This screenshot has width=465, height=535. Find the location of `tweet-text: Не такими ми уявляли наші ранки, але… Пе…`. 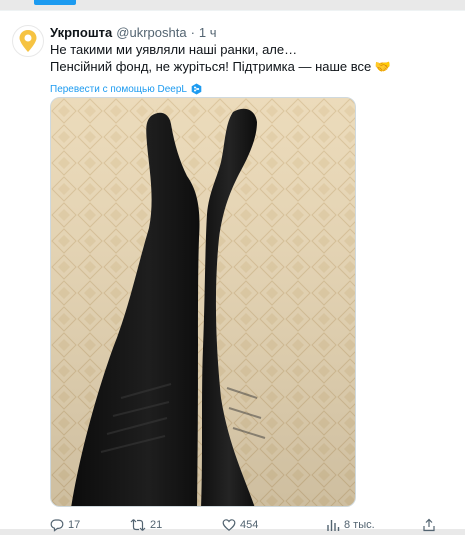

tweet-text: Не такими ми уявляли наші ранки, але… Пе… is located at coordinates (250, 58).